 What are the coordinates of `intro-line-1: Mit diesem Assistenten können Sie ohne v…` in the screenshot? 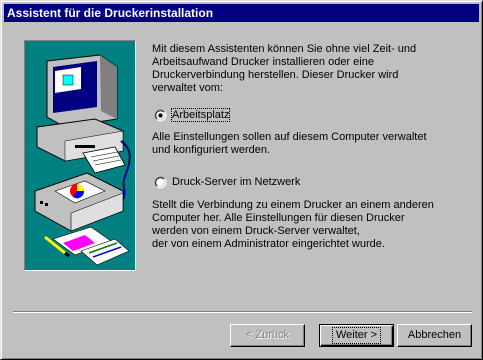 It's located at (284, 49).